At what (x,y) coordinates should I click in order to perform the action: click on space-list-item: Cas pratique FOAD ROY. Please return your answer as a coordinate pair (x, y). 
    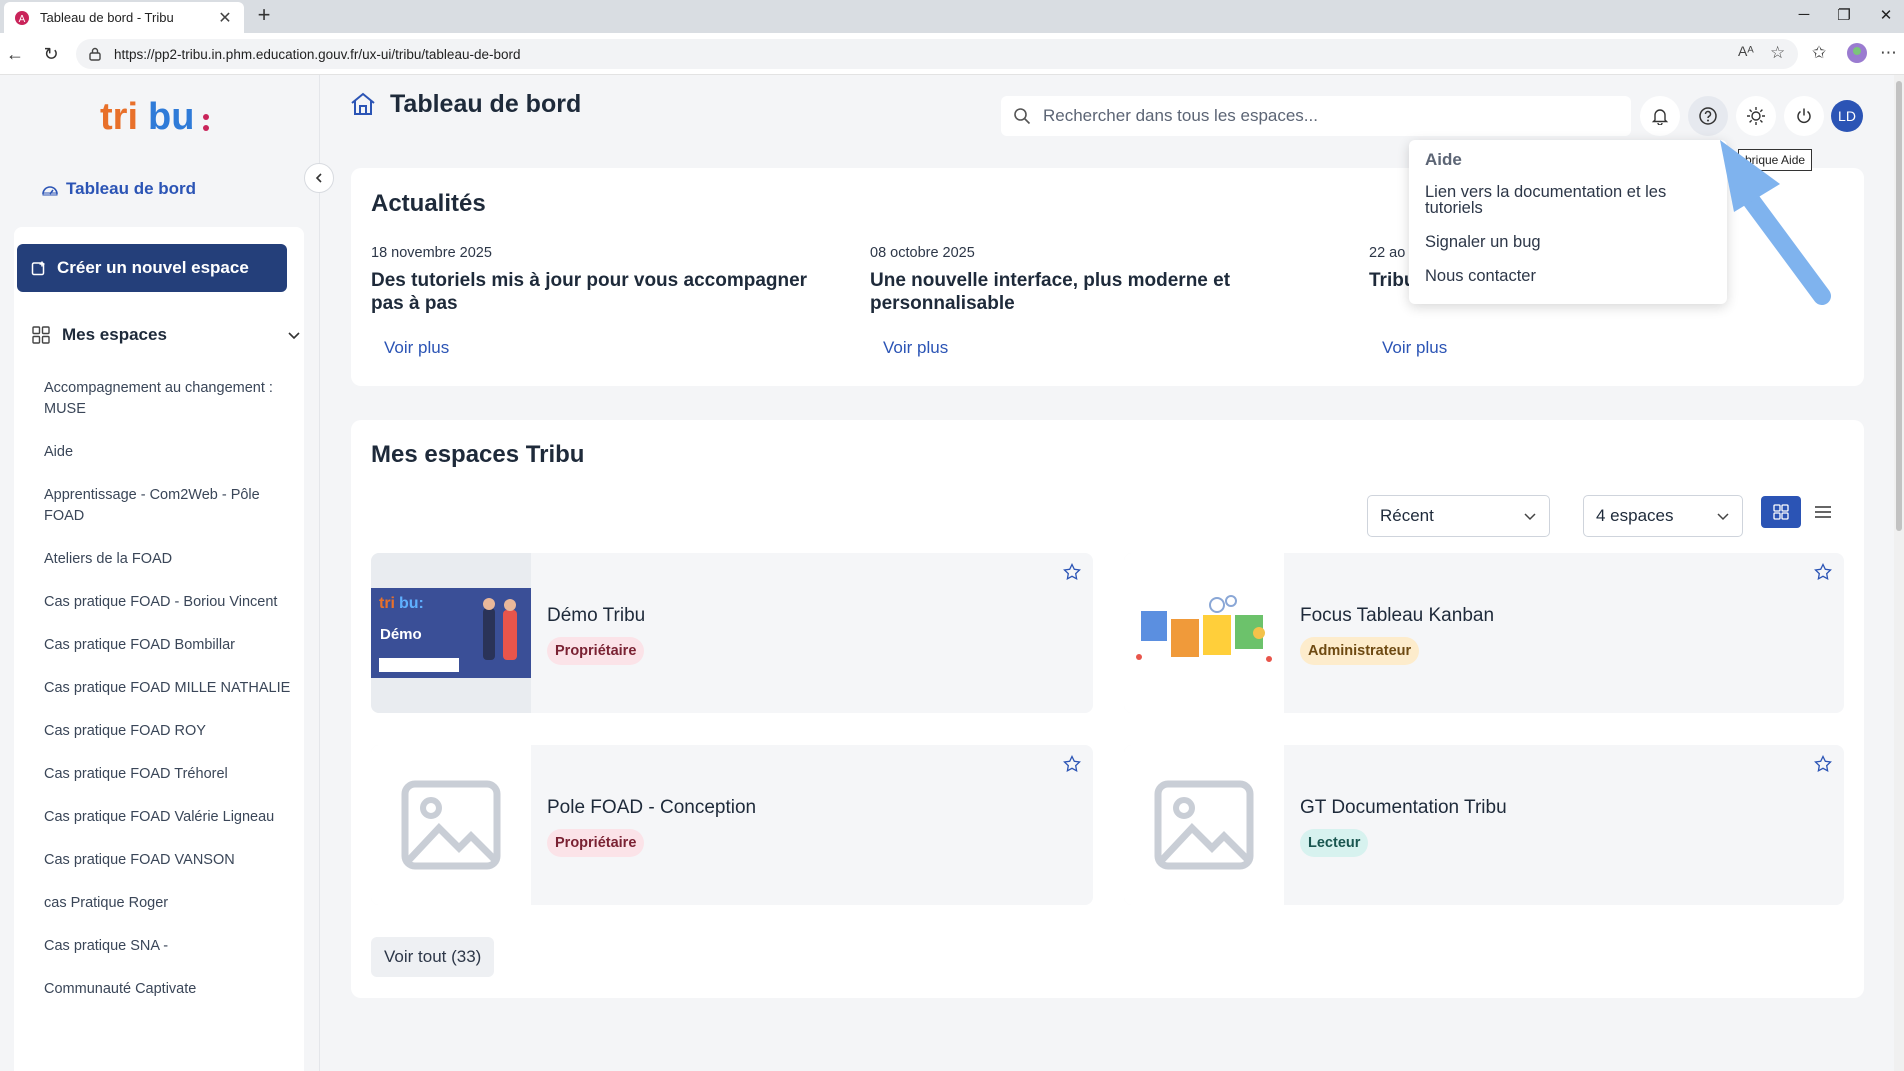
    Looking at the image, I should click on (174, 731).